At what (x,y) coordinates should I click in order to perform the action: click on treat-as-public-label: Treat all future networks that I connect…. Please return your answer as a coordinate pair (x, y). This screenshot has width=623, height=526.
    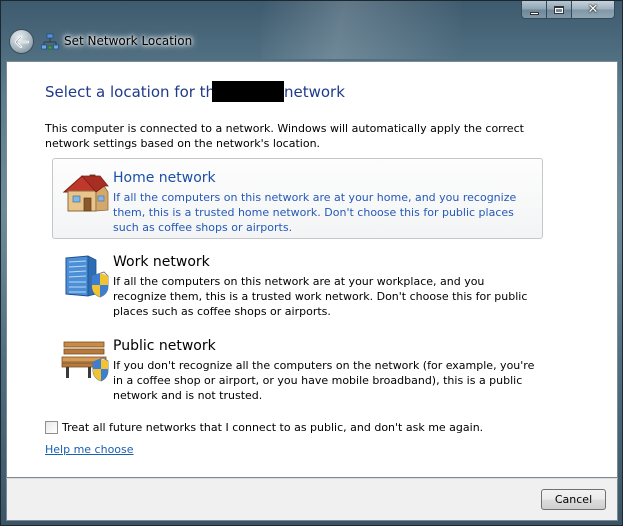
    Looking at the image, I should click on (272, 427).